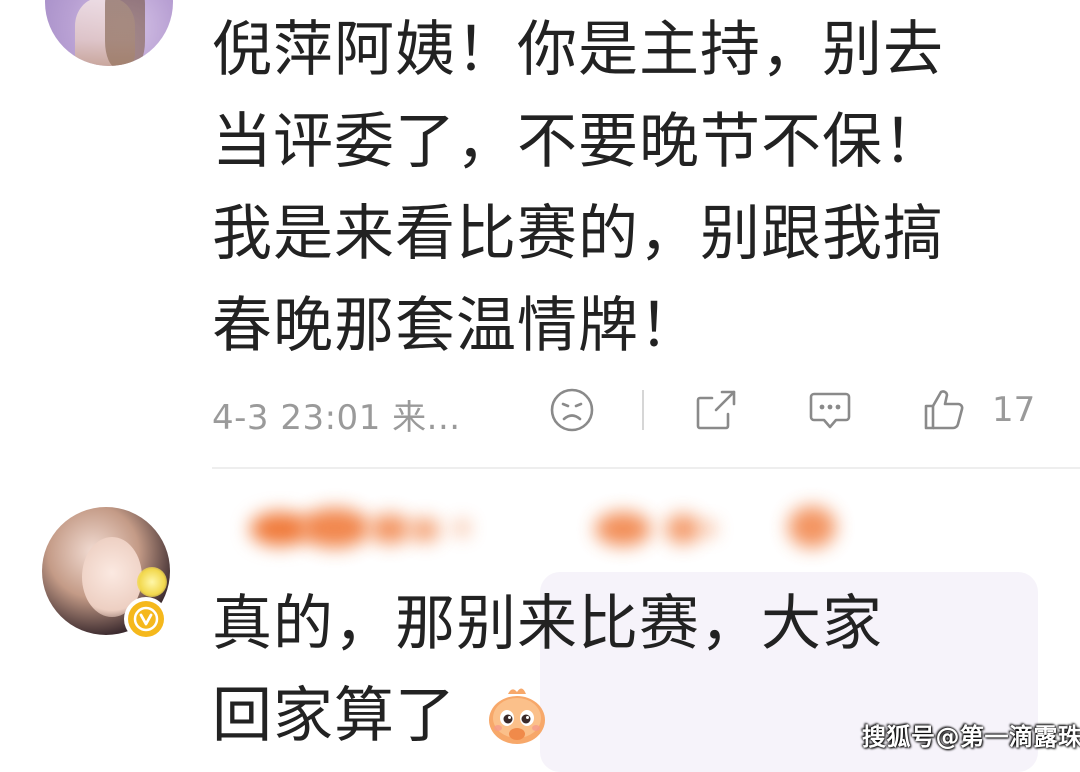 The height and width of the screenshot is (772, 1080). I want to click on comment-time: 4-3 23:01, so click(296, 418).